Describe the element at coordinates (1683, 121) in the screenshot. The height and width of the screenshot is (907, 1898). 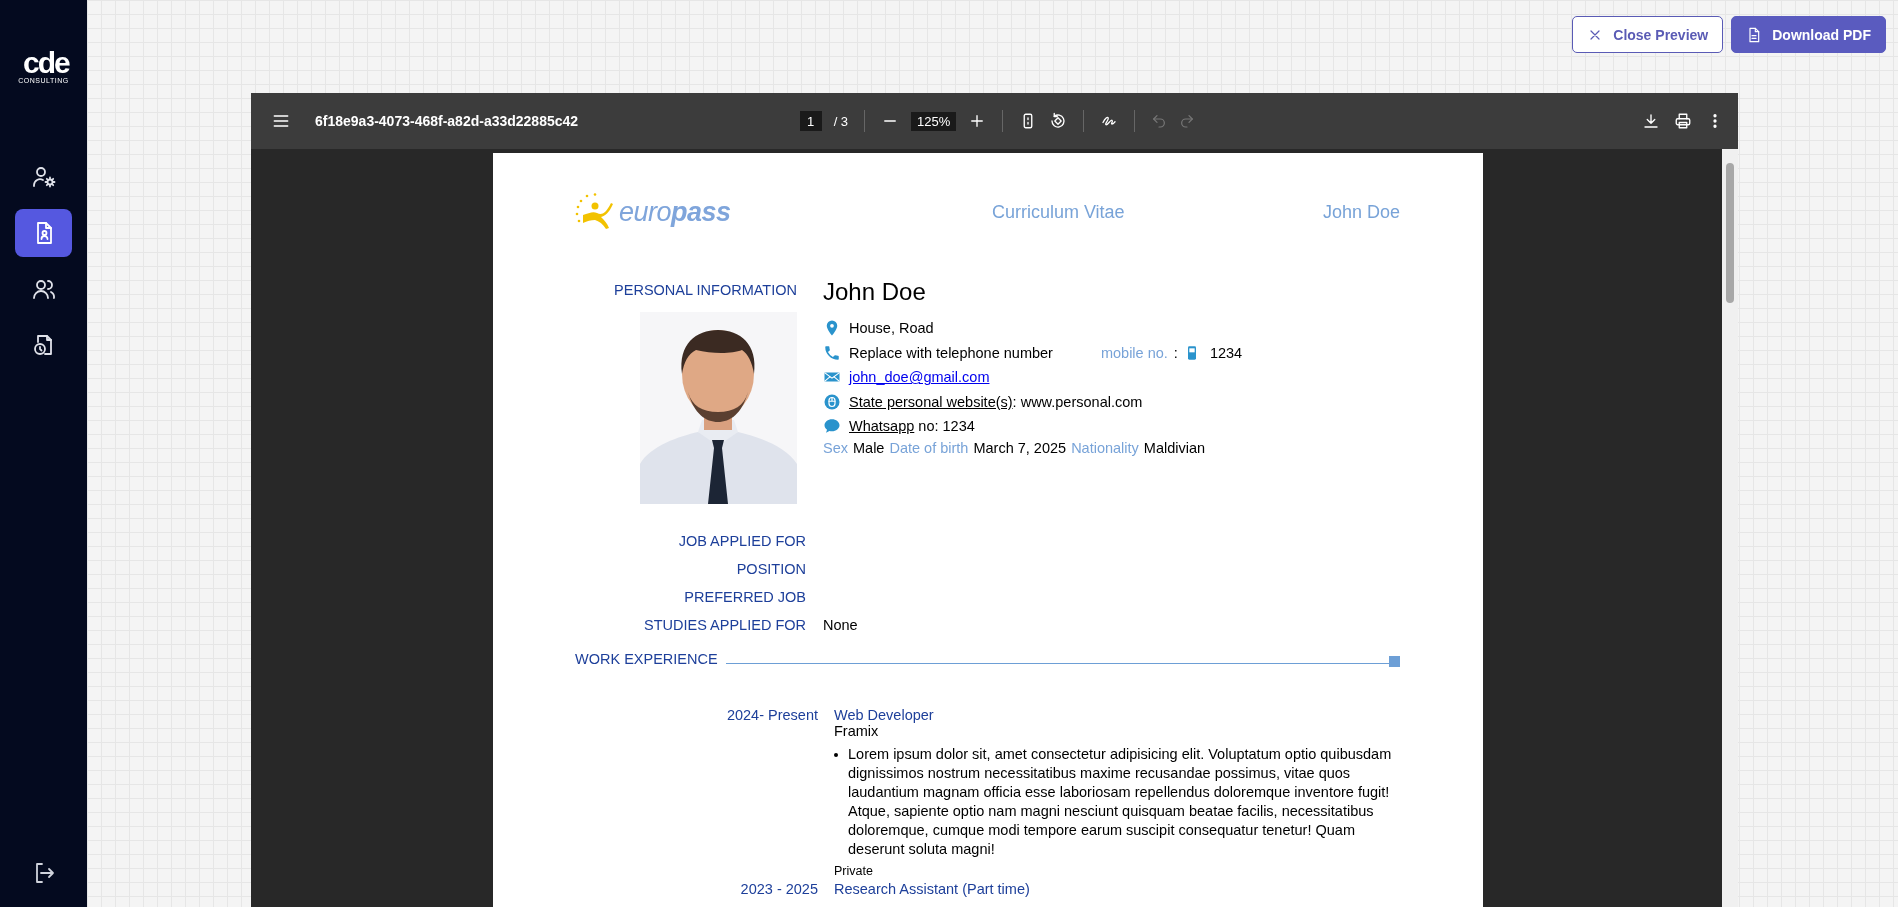
I see `print-icon` at that location.